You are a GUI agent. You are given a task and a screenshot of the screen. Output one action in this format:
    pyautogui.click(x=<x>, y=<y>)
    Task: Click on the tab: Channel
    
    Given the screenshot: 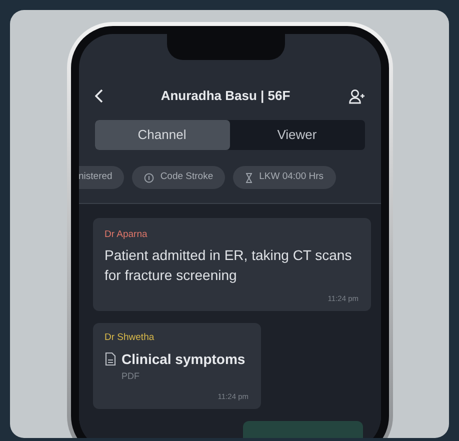 What is the action you would take?
    pyautogui.click(x=162, y=135)
    